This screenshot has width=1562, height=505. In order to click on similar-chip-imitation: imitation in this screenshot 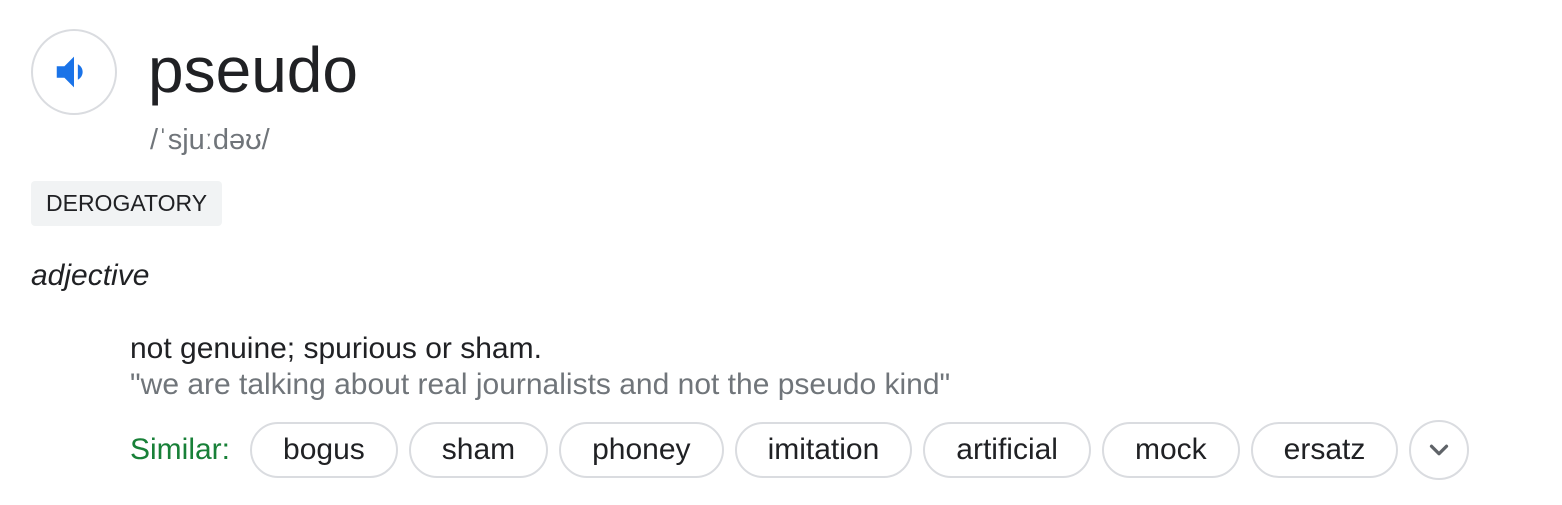, I will do `click(823, 450)`.